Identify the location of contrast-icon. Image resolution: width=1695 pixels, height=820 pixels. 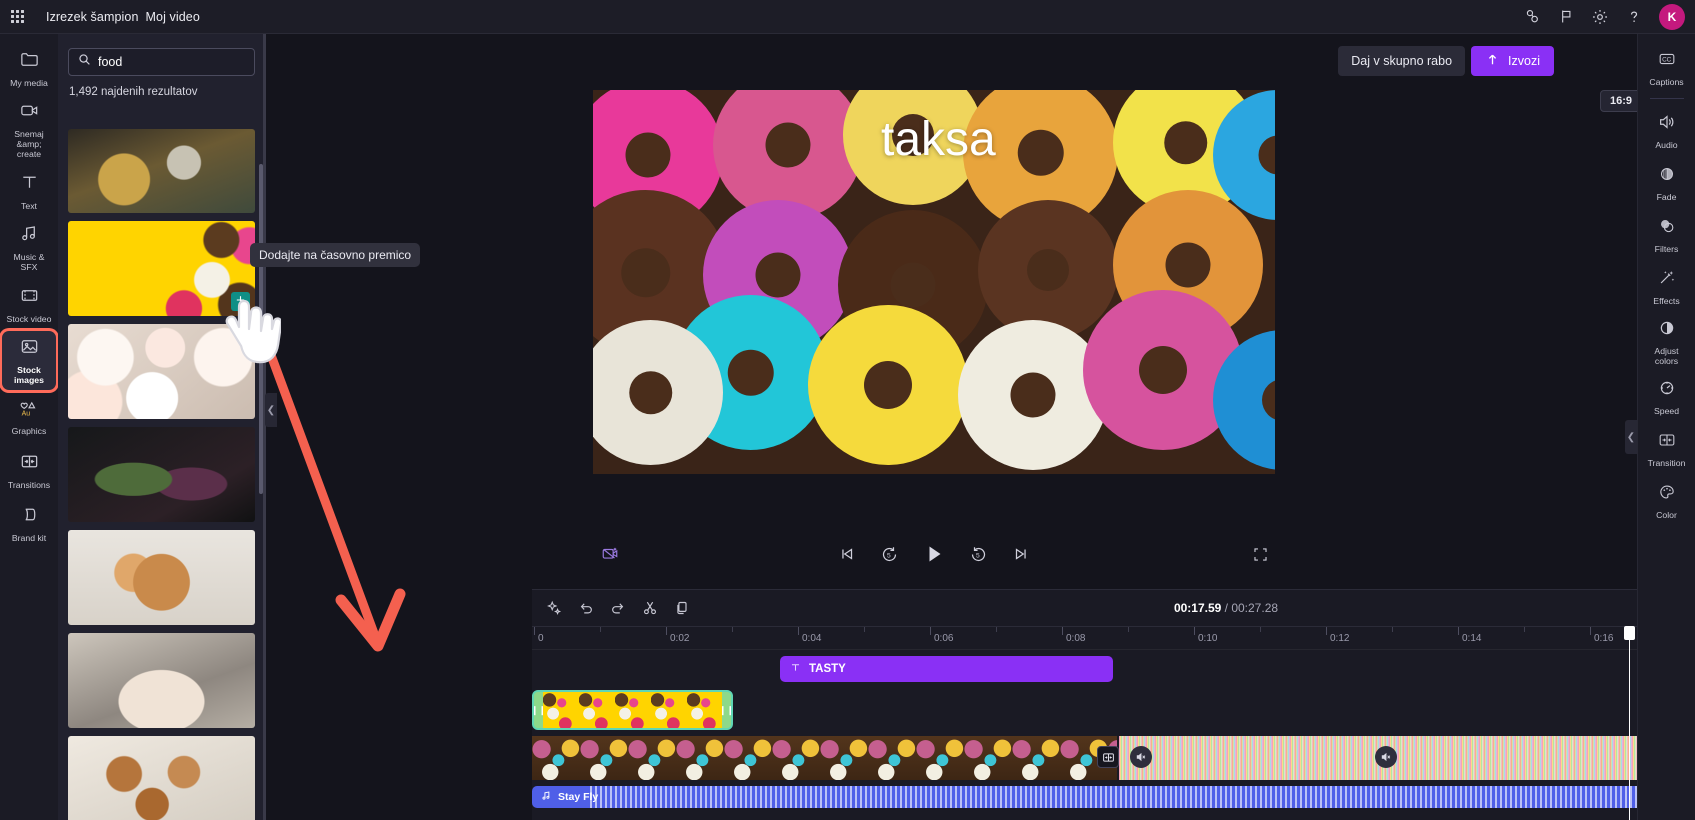
(1667, 330).